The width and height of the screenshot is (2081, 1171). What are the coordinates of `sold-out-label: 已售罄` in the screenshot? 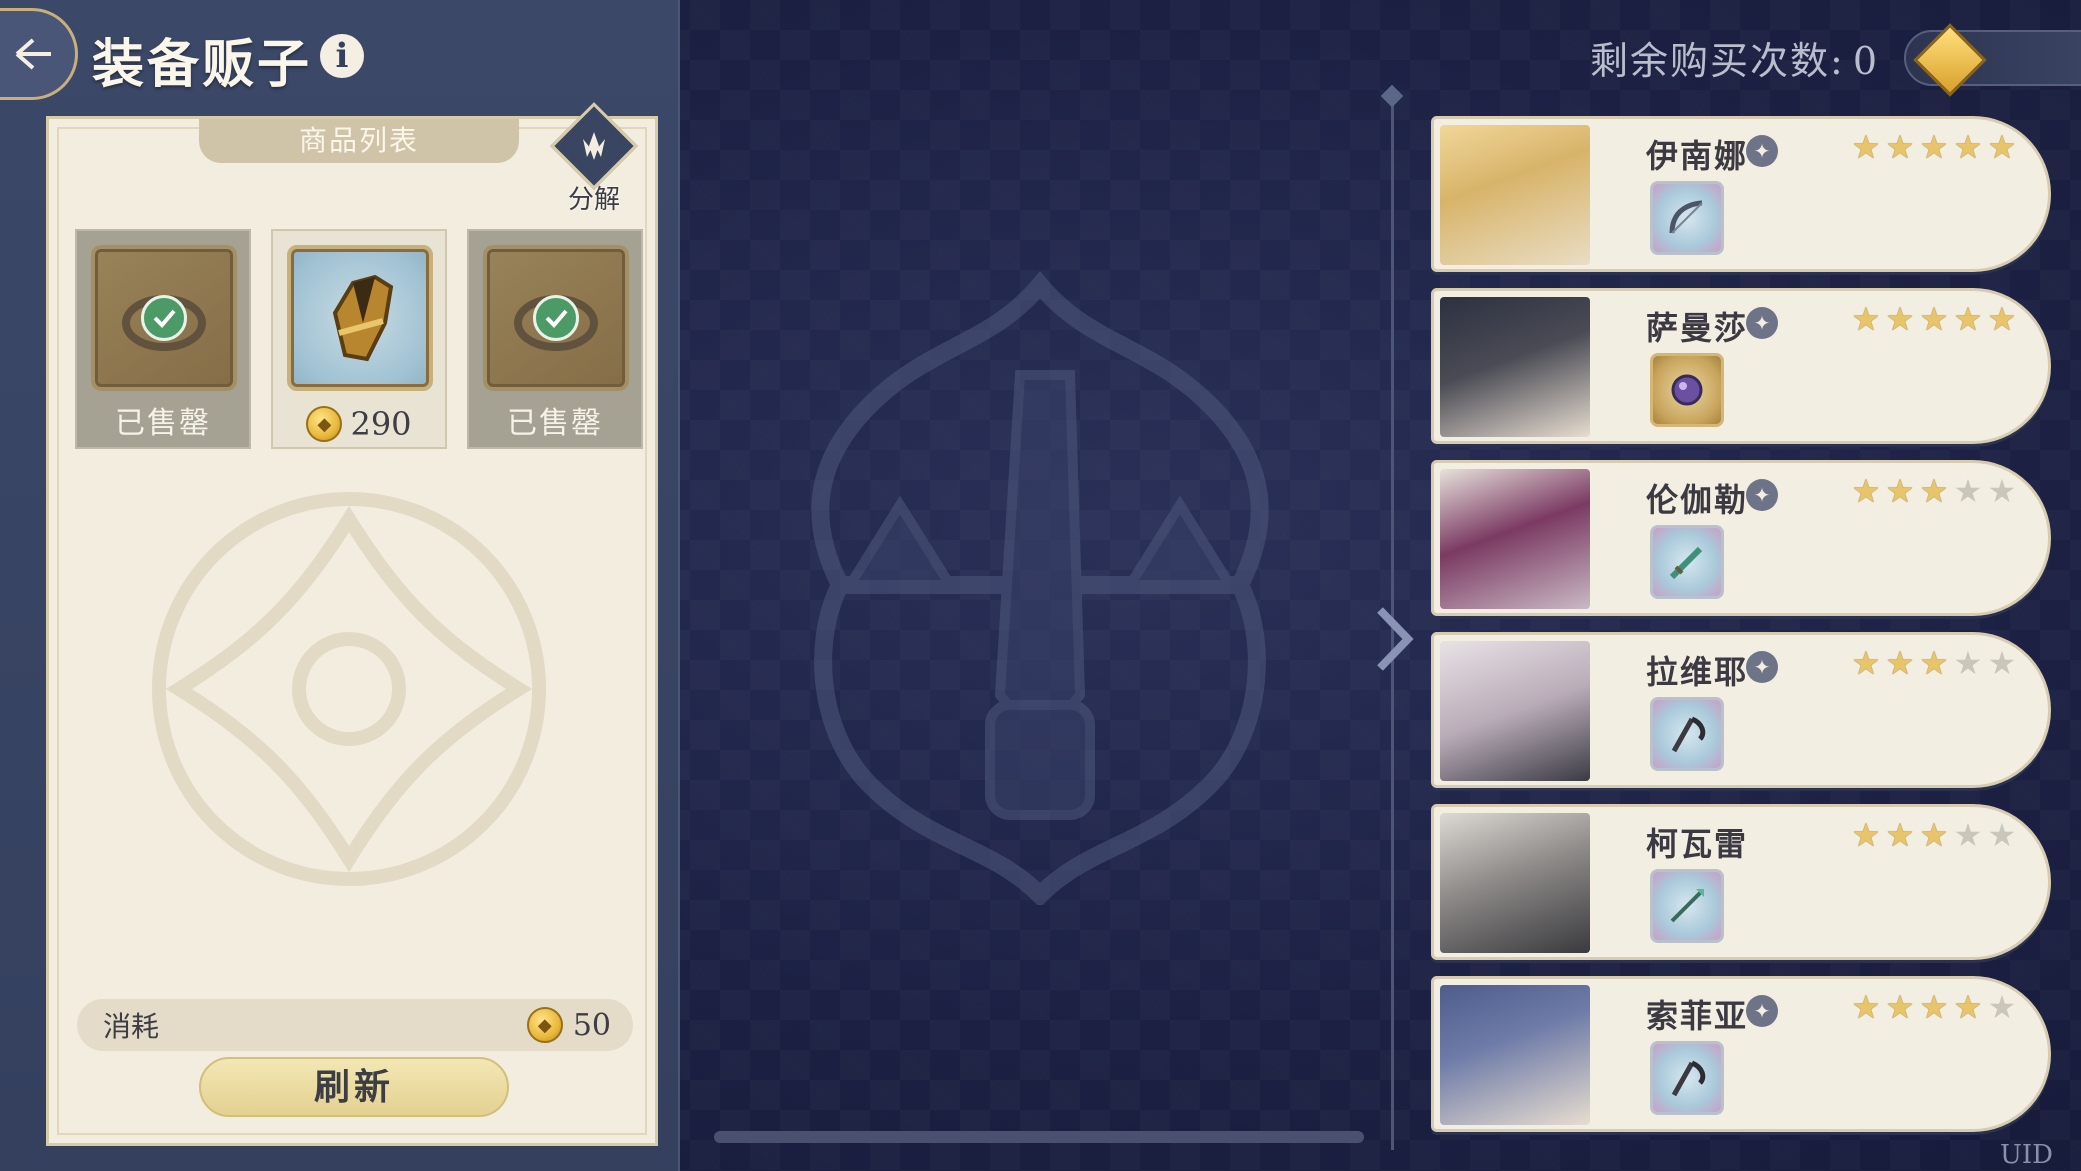 It's located at (163, 423).